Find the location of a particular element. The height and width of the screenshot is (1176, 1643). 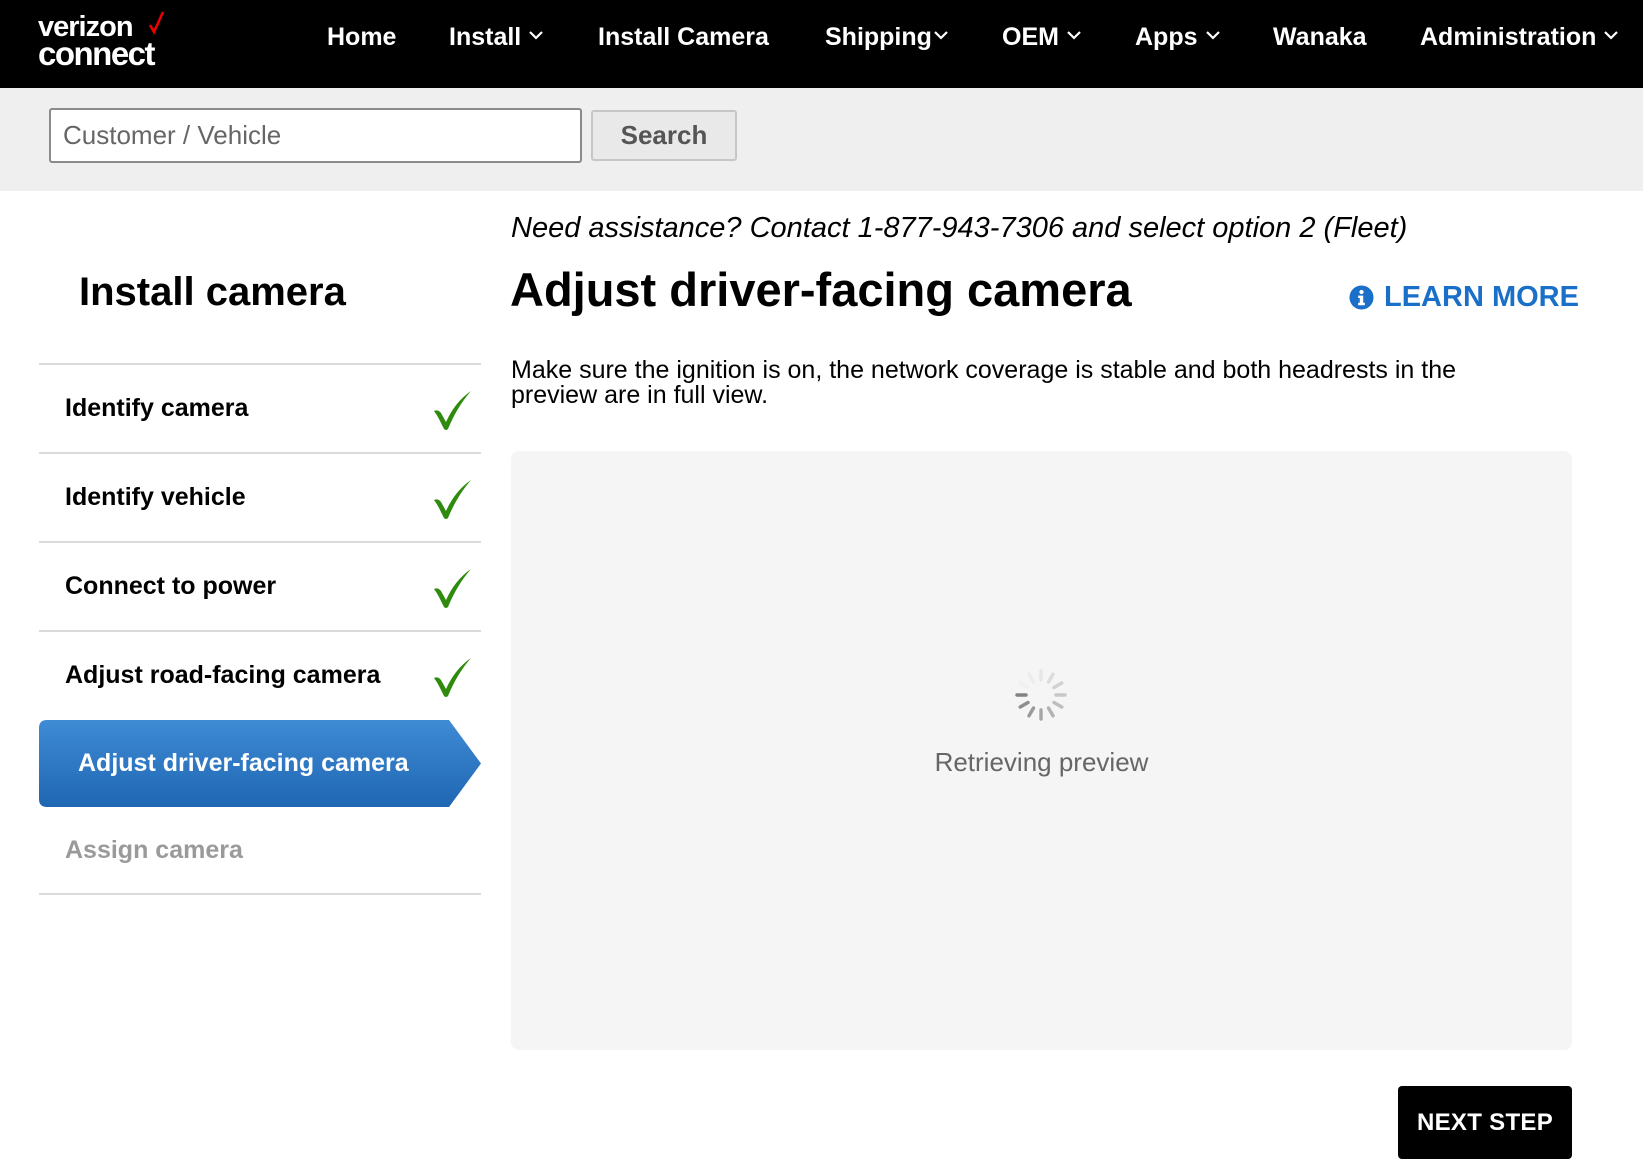

step-label: Identify camera is located at coordinates (157, 408).